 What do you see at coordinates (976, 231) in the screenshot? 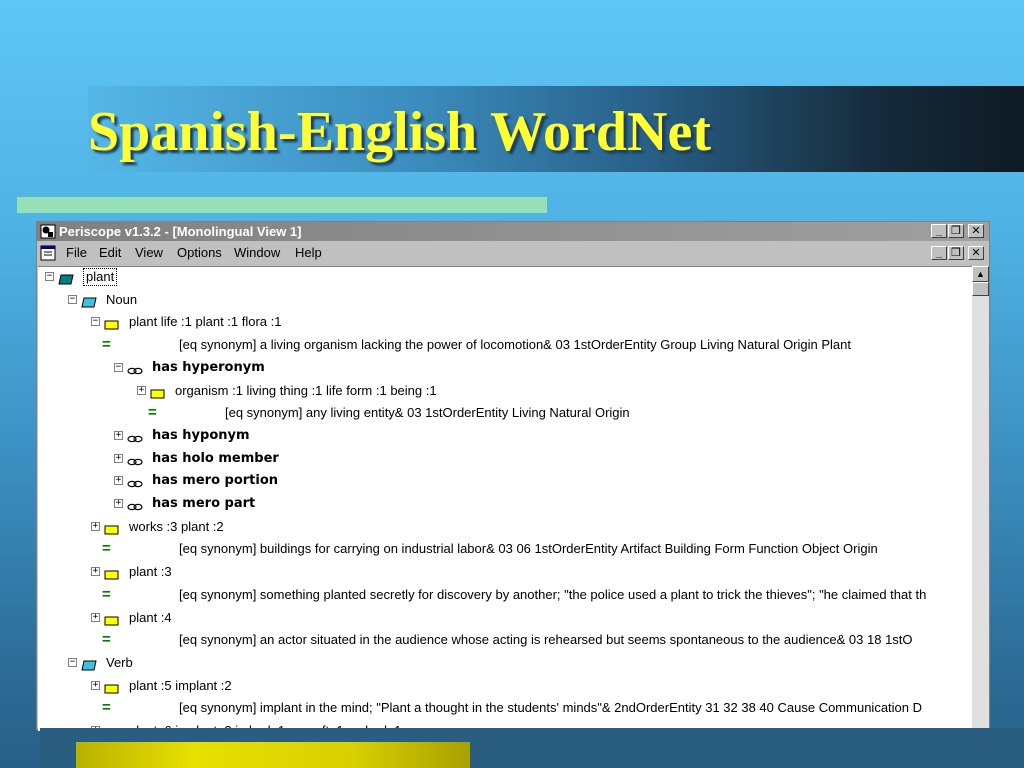
I see `close-button: ✕` at bounding box center [976, 231].